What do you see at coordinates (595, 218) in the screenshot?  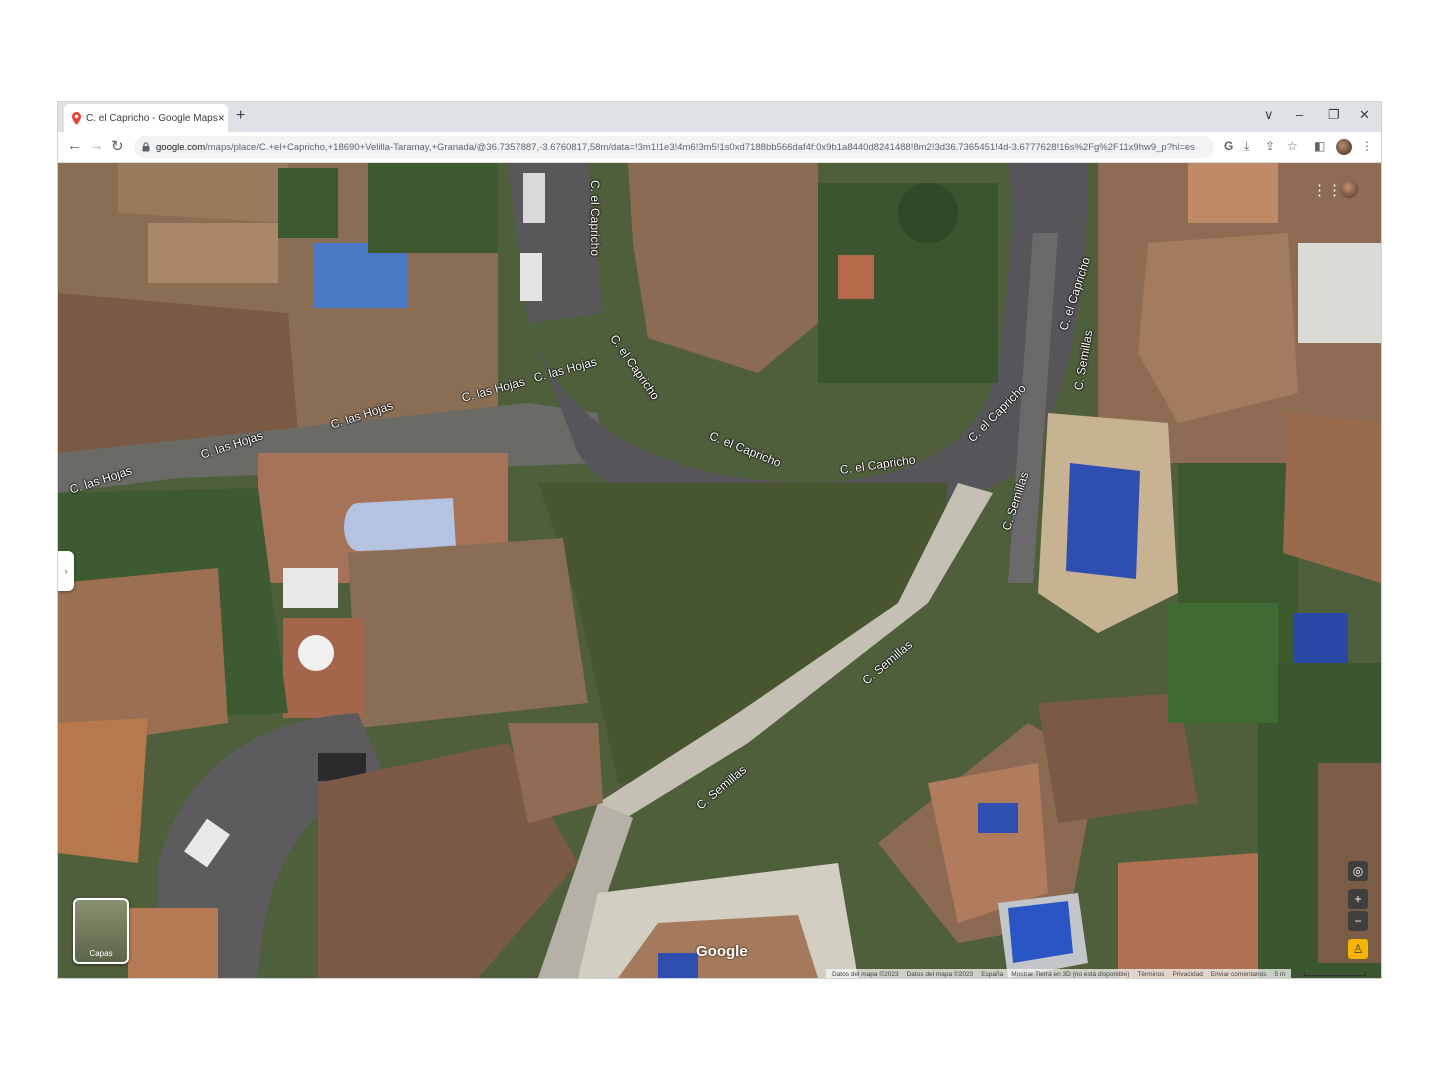 I see `street-label: C. el Capricho` at bounding box center [595, 218].